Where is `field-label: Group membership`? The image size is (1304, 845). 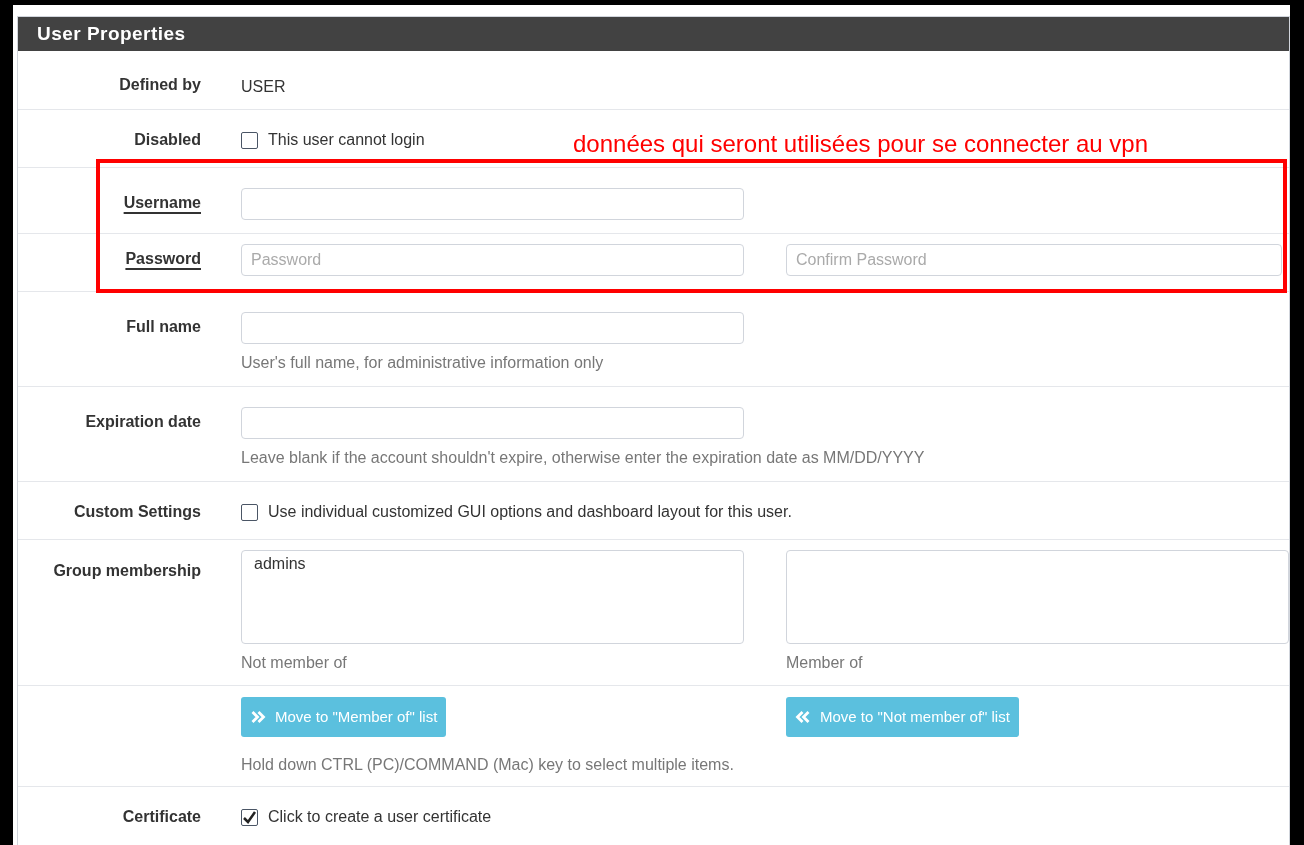 field-label: Group membership is located at coordinates (127, 571).